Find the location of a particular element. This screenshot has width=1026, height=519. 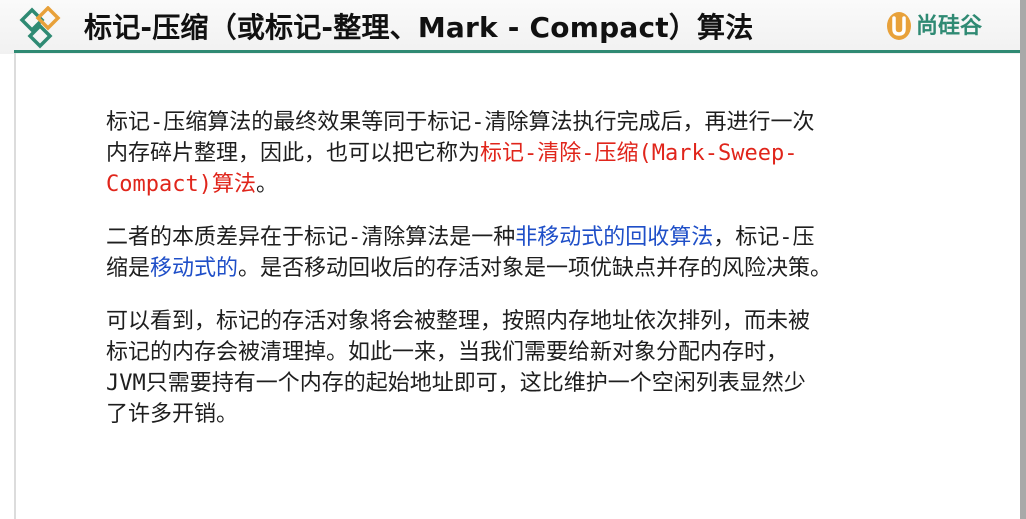

paragraph-line: 了许多开销。 is located at coordinates (521, 414).